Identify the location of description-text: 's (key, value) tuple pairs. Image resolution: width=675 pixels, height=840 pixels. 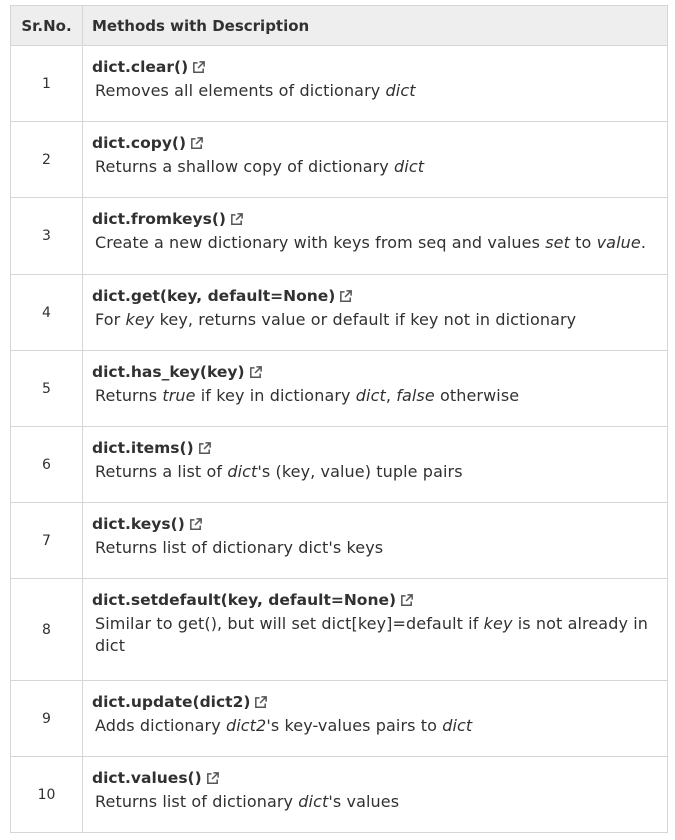
(360, 471).